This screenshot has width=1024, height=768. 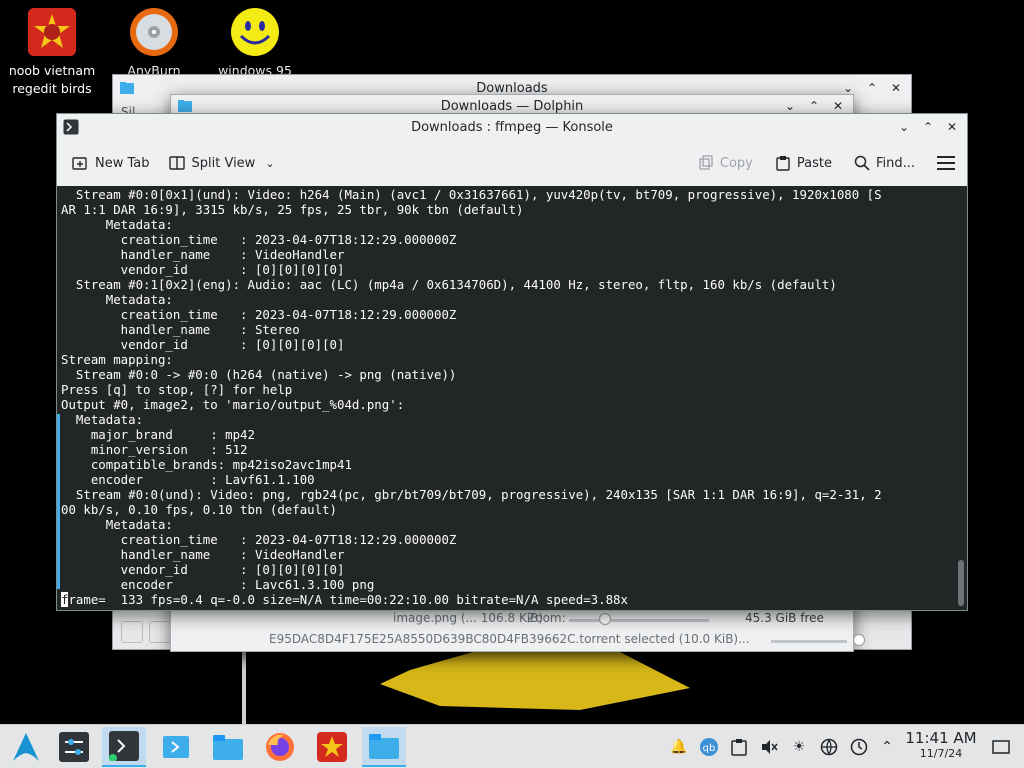 I want to click on desktop-icon-label: noob vietnam regedit birds, so click(x=52, y=79).